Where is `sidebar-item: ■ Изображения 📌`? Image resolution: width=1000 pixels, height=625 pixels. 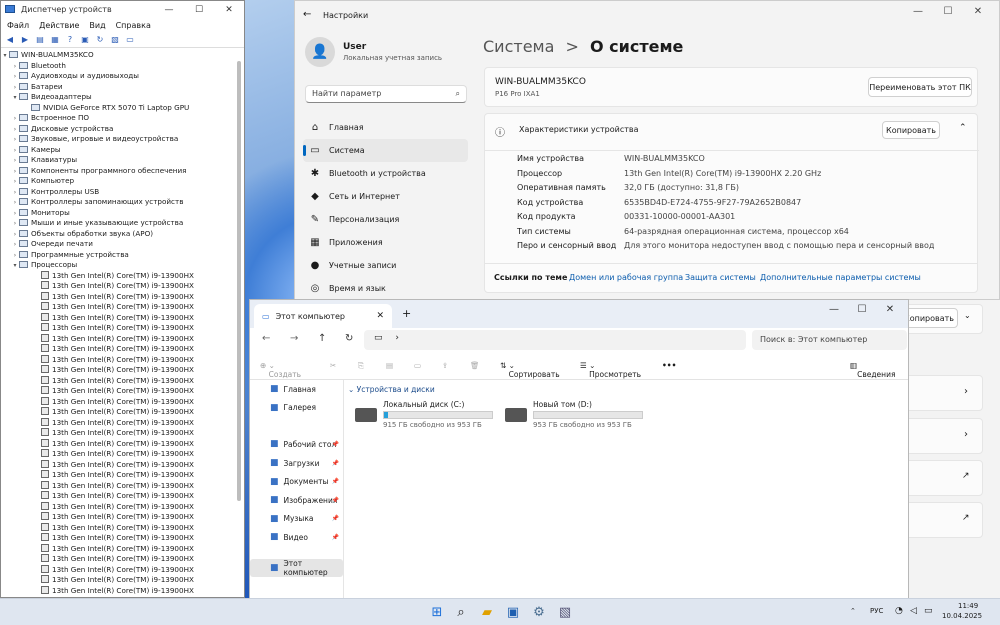
sidebar-item: ■ Изображения 📌 is located at coordinates (296, 500).